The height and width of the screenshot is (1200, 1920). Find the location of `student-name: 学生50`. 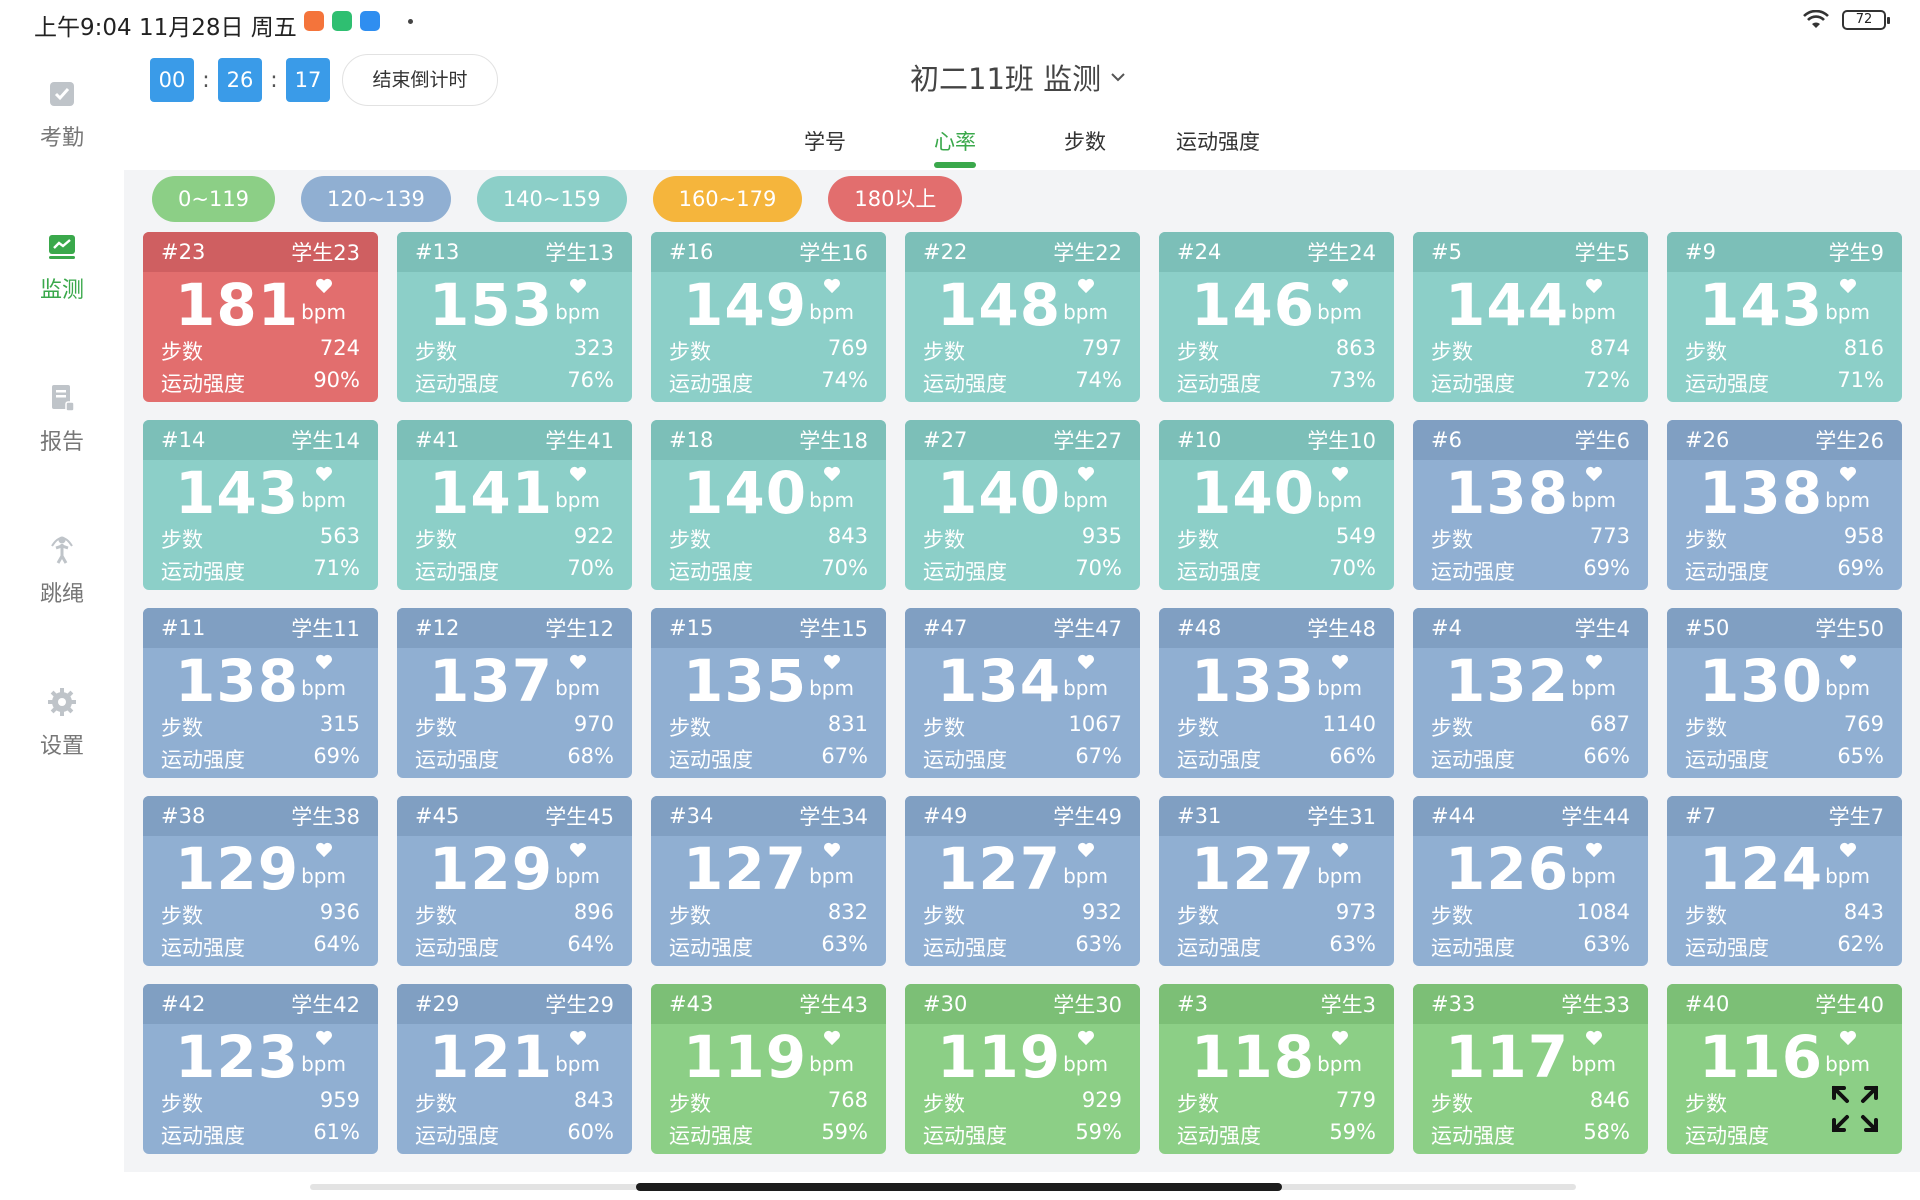

student-name: 学生50 is located at coordinates (1849, 629).